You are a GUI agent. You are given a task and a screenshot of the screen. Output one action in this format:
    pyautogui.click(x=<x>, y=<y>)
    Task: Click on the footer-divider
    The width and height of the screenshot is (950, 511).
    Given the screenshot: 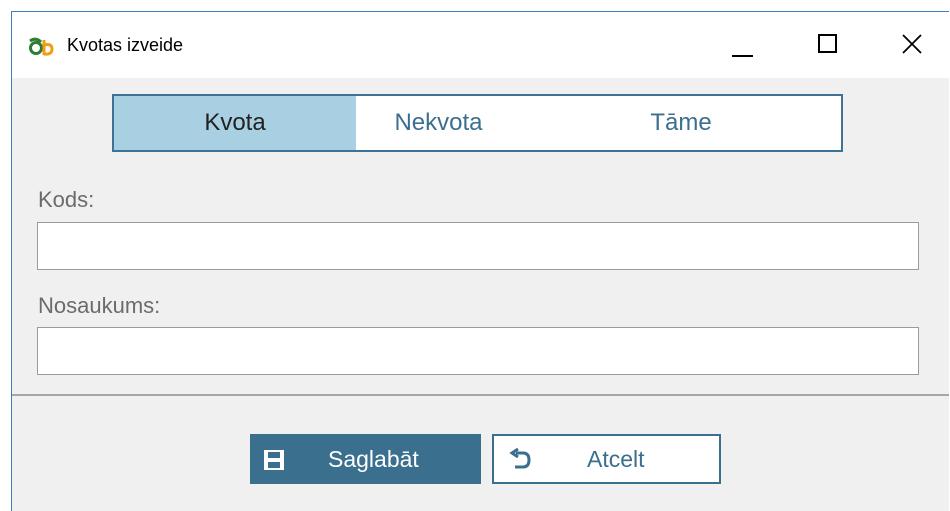 What is the action you would take?
    pyautogui.click(x=480, y=395)
    